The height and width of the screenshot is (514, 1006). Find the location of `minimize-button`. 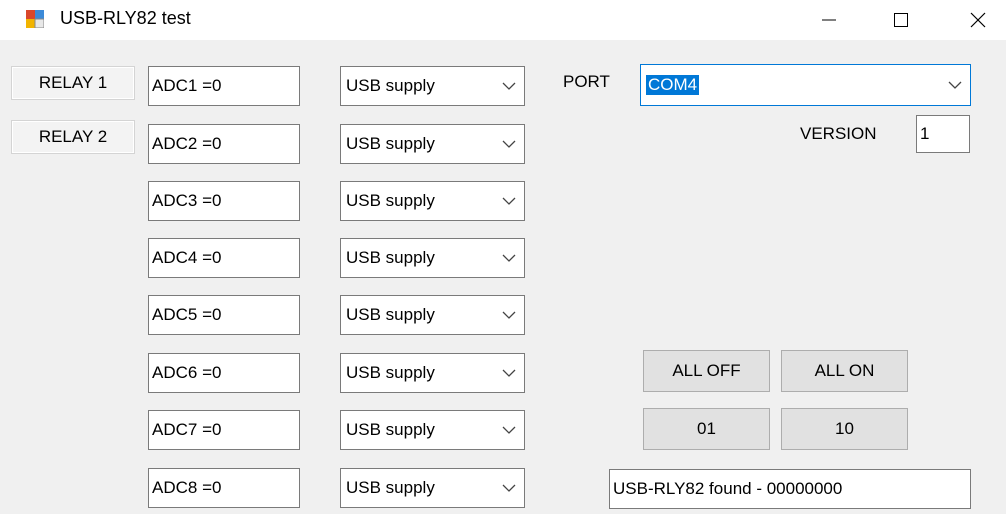

minimize-button is located at coordinates (829, 20).